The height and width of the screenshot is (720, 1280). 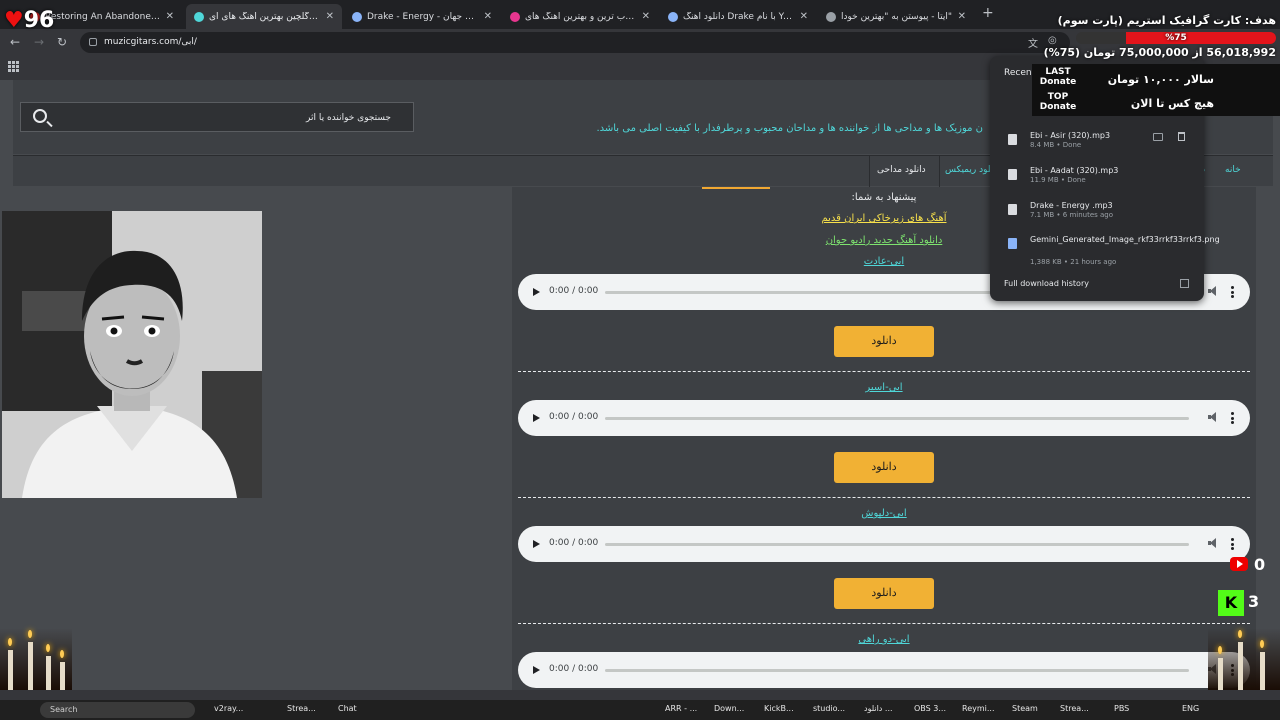 What do you see at coordinates (62, 42) in the screenshot?
I see `reload-icon: ↻` at bounding box center [62, 42].